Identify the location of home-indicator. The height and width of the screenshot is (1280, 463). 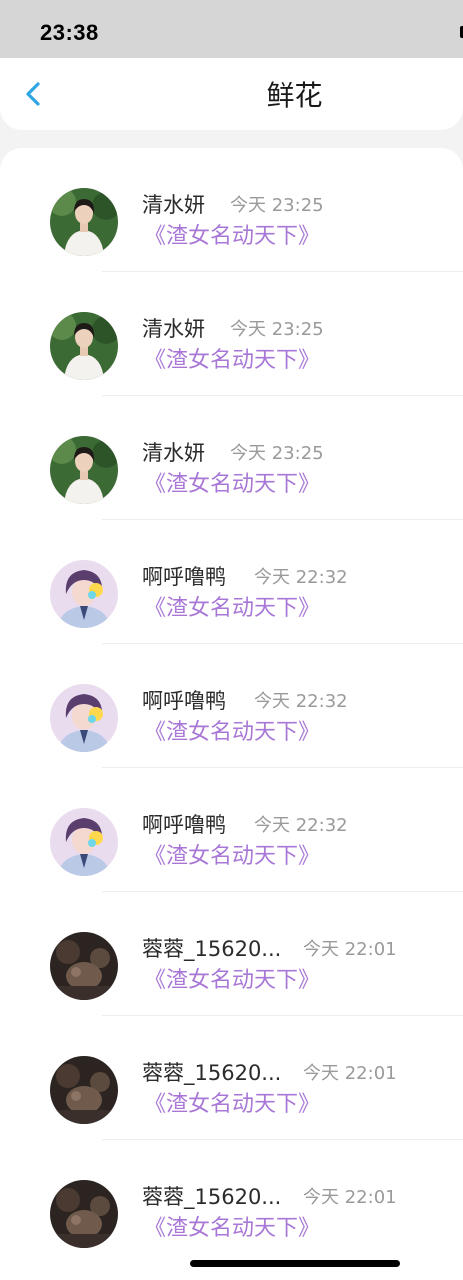
(295, 1263).